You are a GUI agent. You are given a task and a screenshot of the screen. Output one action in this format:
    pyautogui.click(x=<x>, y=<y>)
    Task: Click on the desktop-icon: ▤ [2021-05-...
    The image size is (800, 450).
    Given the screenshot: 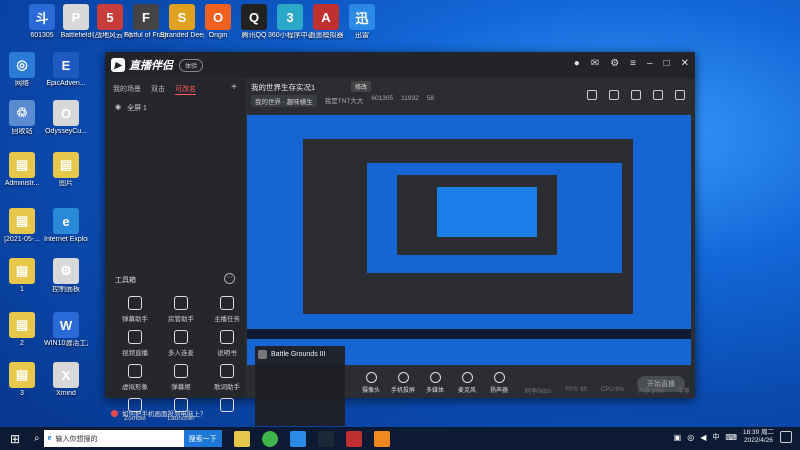 What is the action you would take?
    pyautogui.click(x=22, y=226)
    